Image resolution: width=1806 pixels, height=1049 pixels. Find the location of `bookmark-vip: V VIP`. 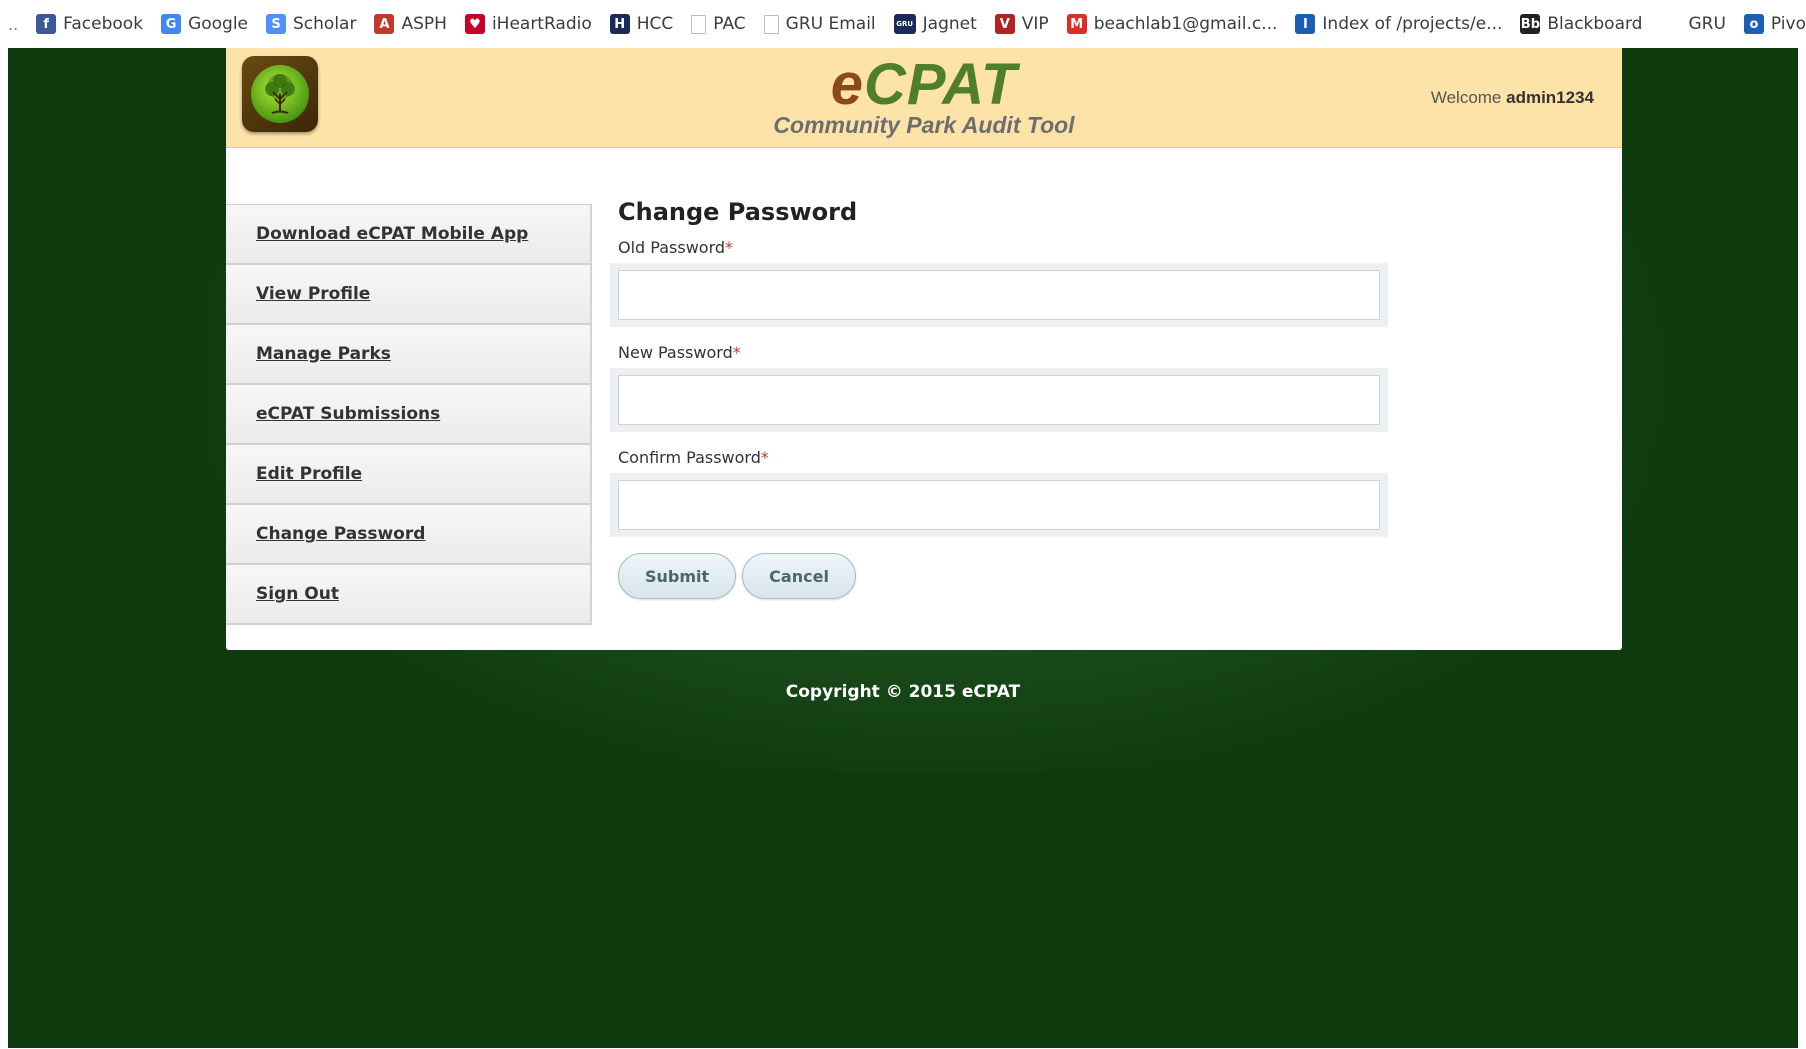

bookmark-vip: V VIP is located at coordinates (1021, 24).